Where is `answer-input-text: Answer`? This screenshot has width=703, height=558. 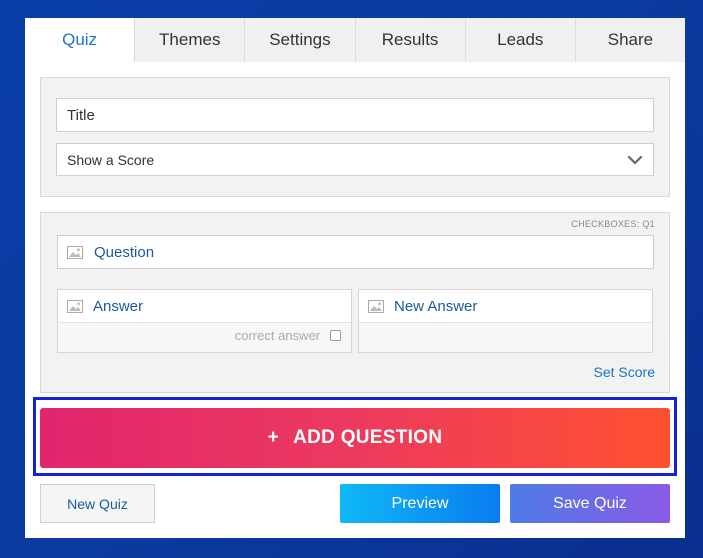 answer-input-text: Answer is located at coordinates (118, 306).